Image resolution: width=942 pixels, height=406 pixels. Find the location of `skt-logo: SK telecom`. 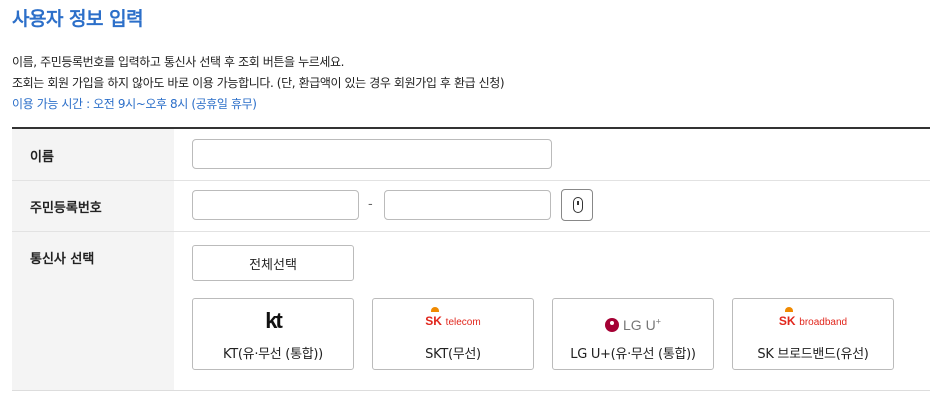

skt-logo: SK telecom is located at coordinates (453, 320).